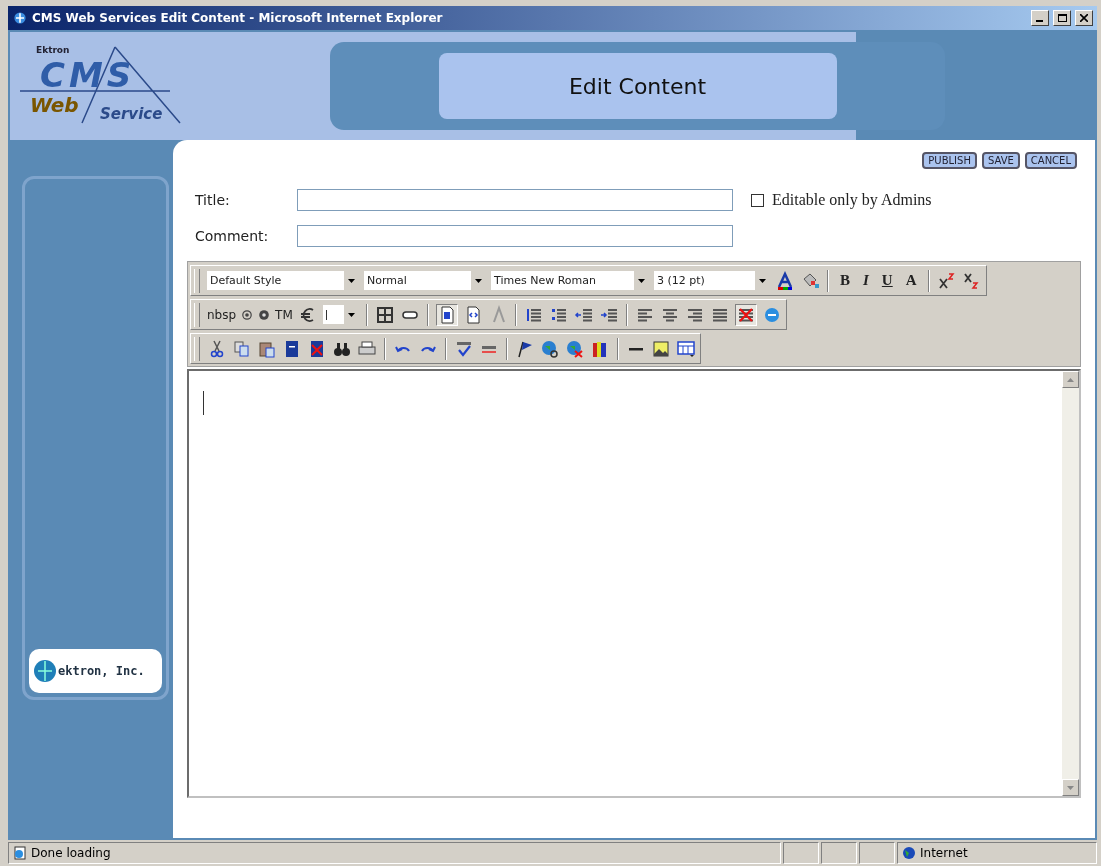 The image size is (1101, 866). I want to click on action-button: SAVE, so click(1000, 160).